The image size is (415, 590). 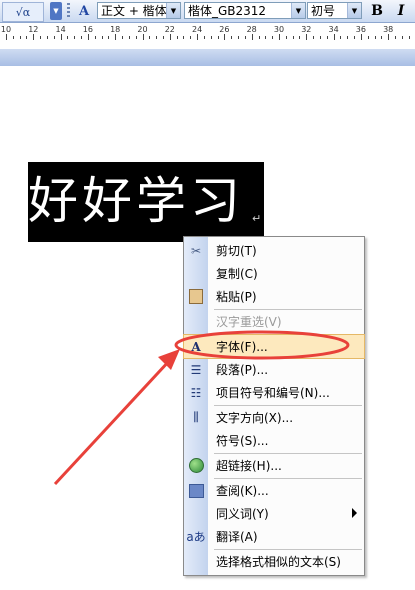 I want to click on ruler-tick-label: 36, so click(x=360, y=29).